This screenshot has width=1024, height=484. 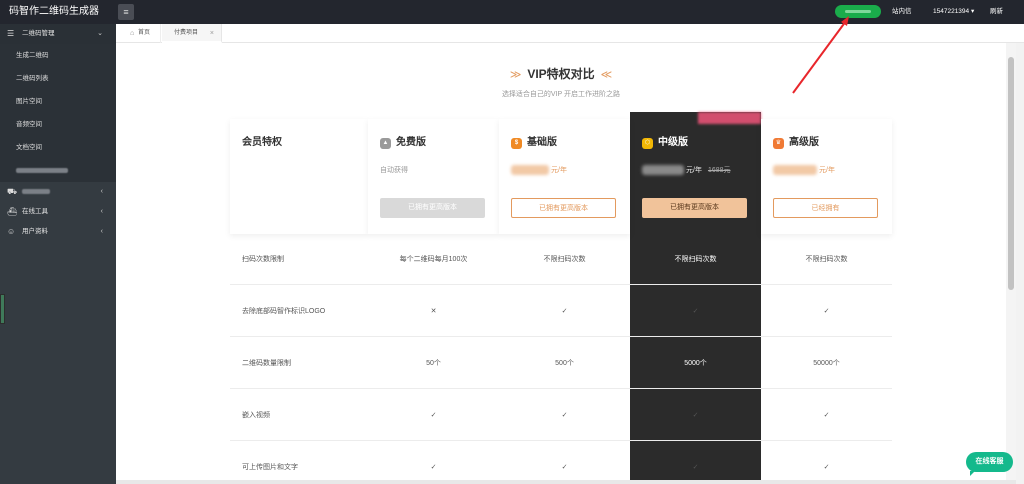 I want to click on arrow-line, so click(x=819, y=57).